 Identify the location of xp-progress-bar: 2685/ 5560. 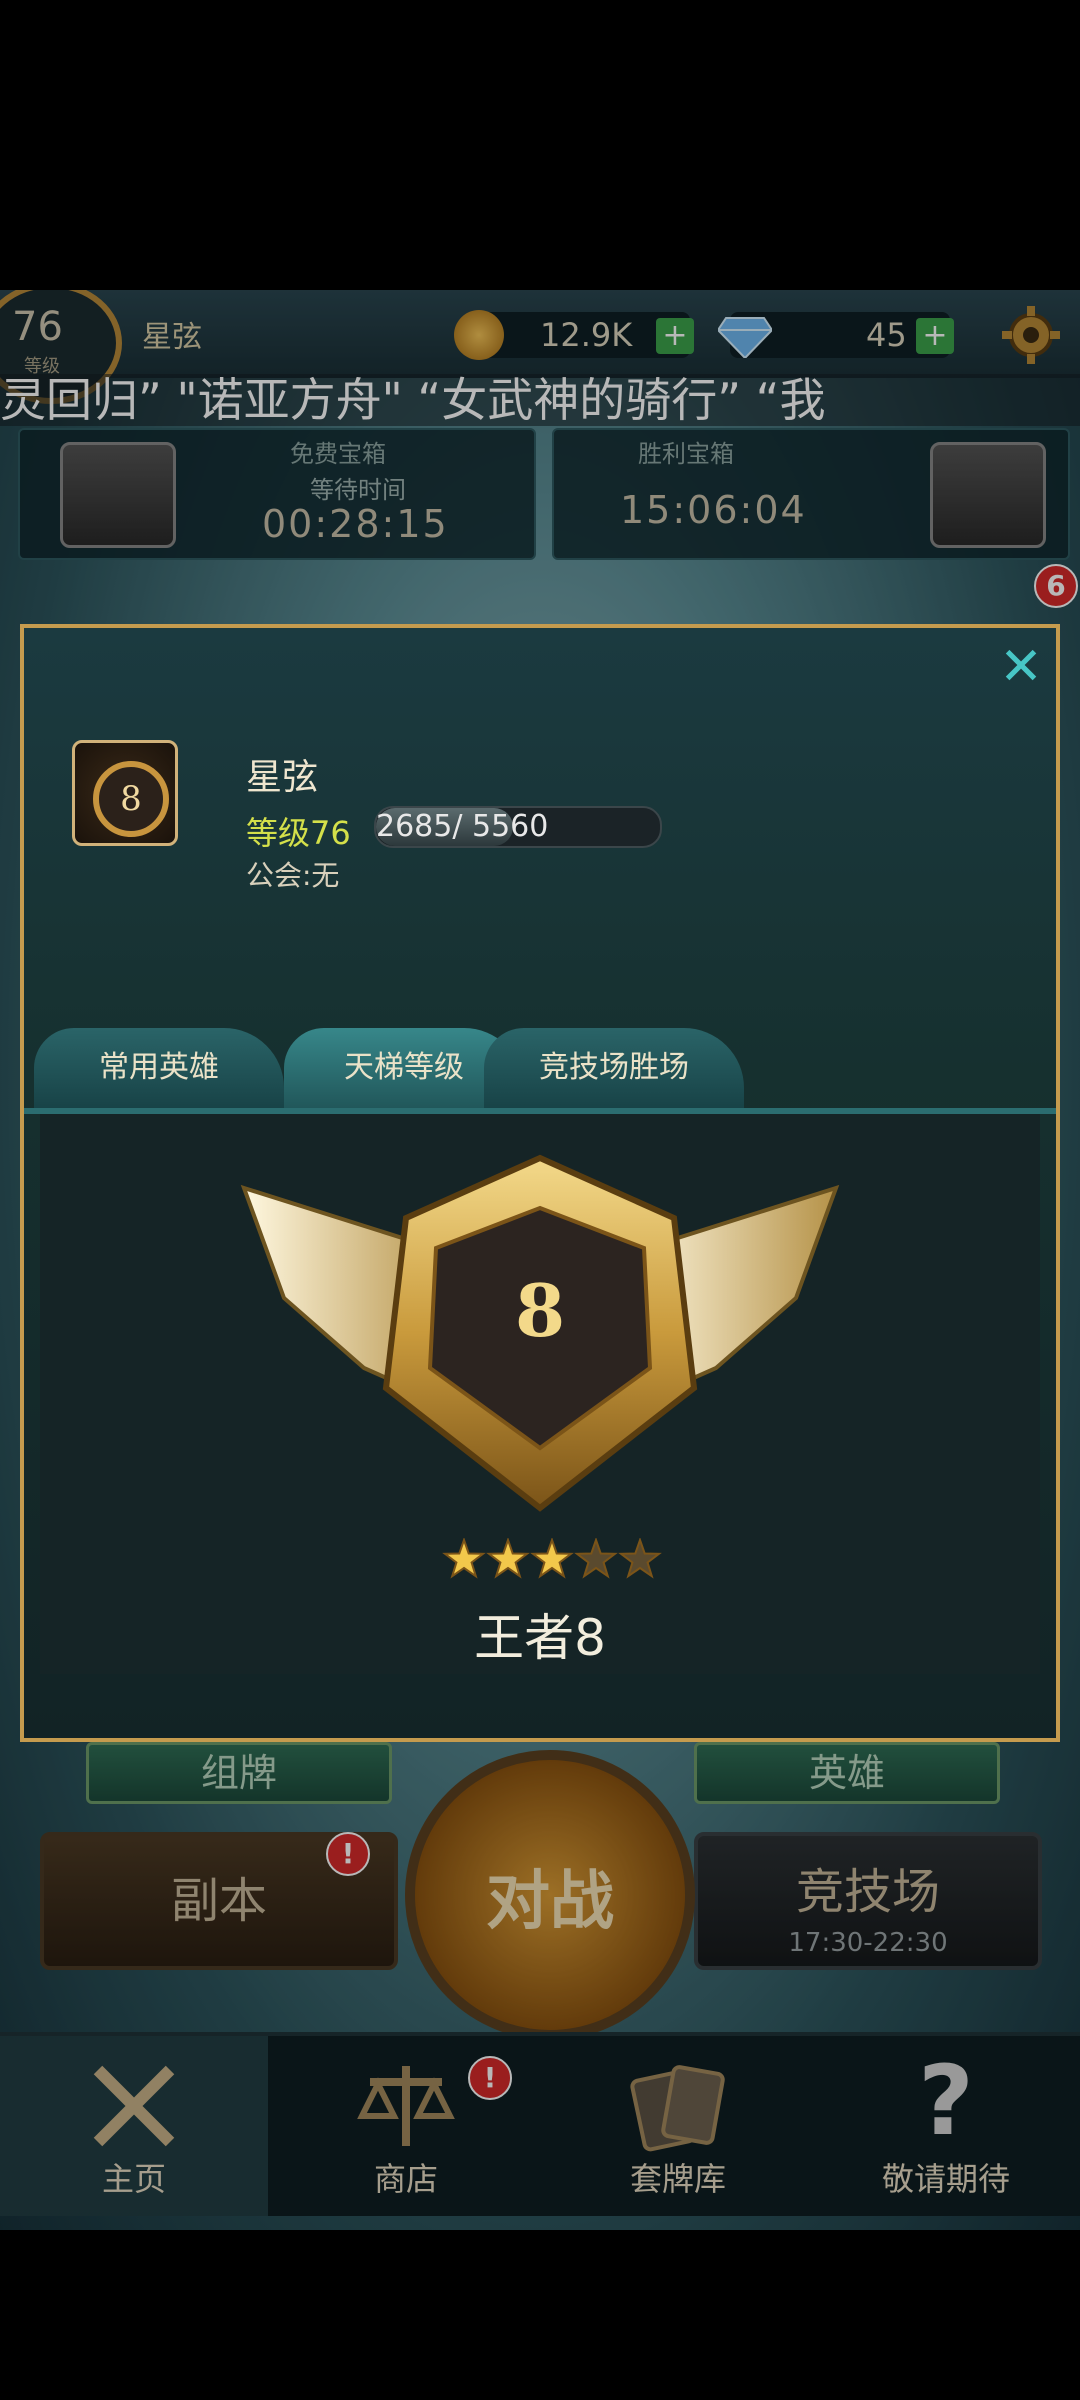
(518, 827).